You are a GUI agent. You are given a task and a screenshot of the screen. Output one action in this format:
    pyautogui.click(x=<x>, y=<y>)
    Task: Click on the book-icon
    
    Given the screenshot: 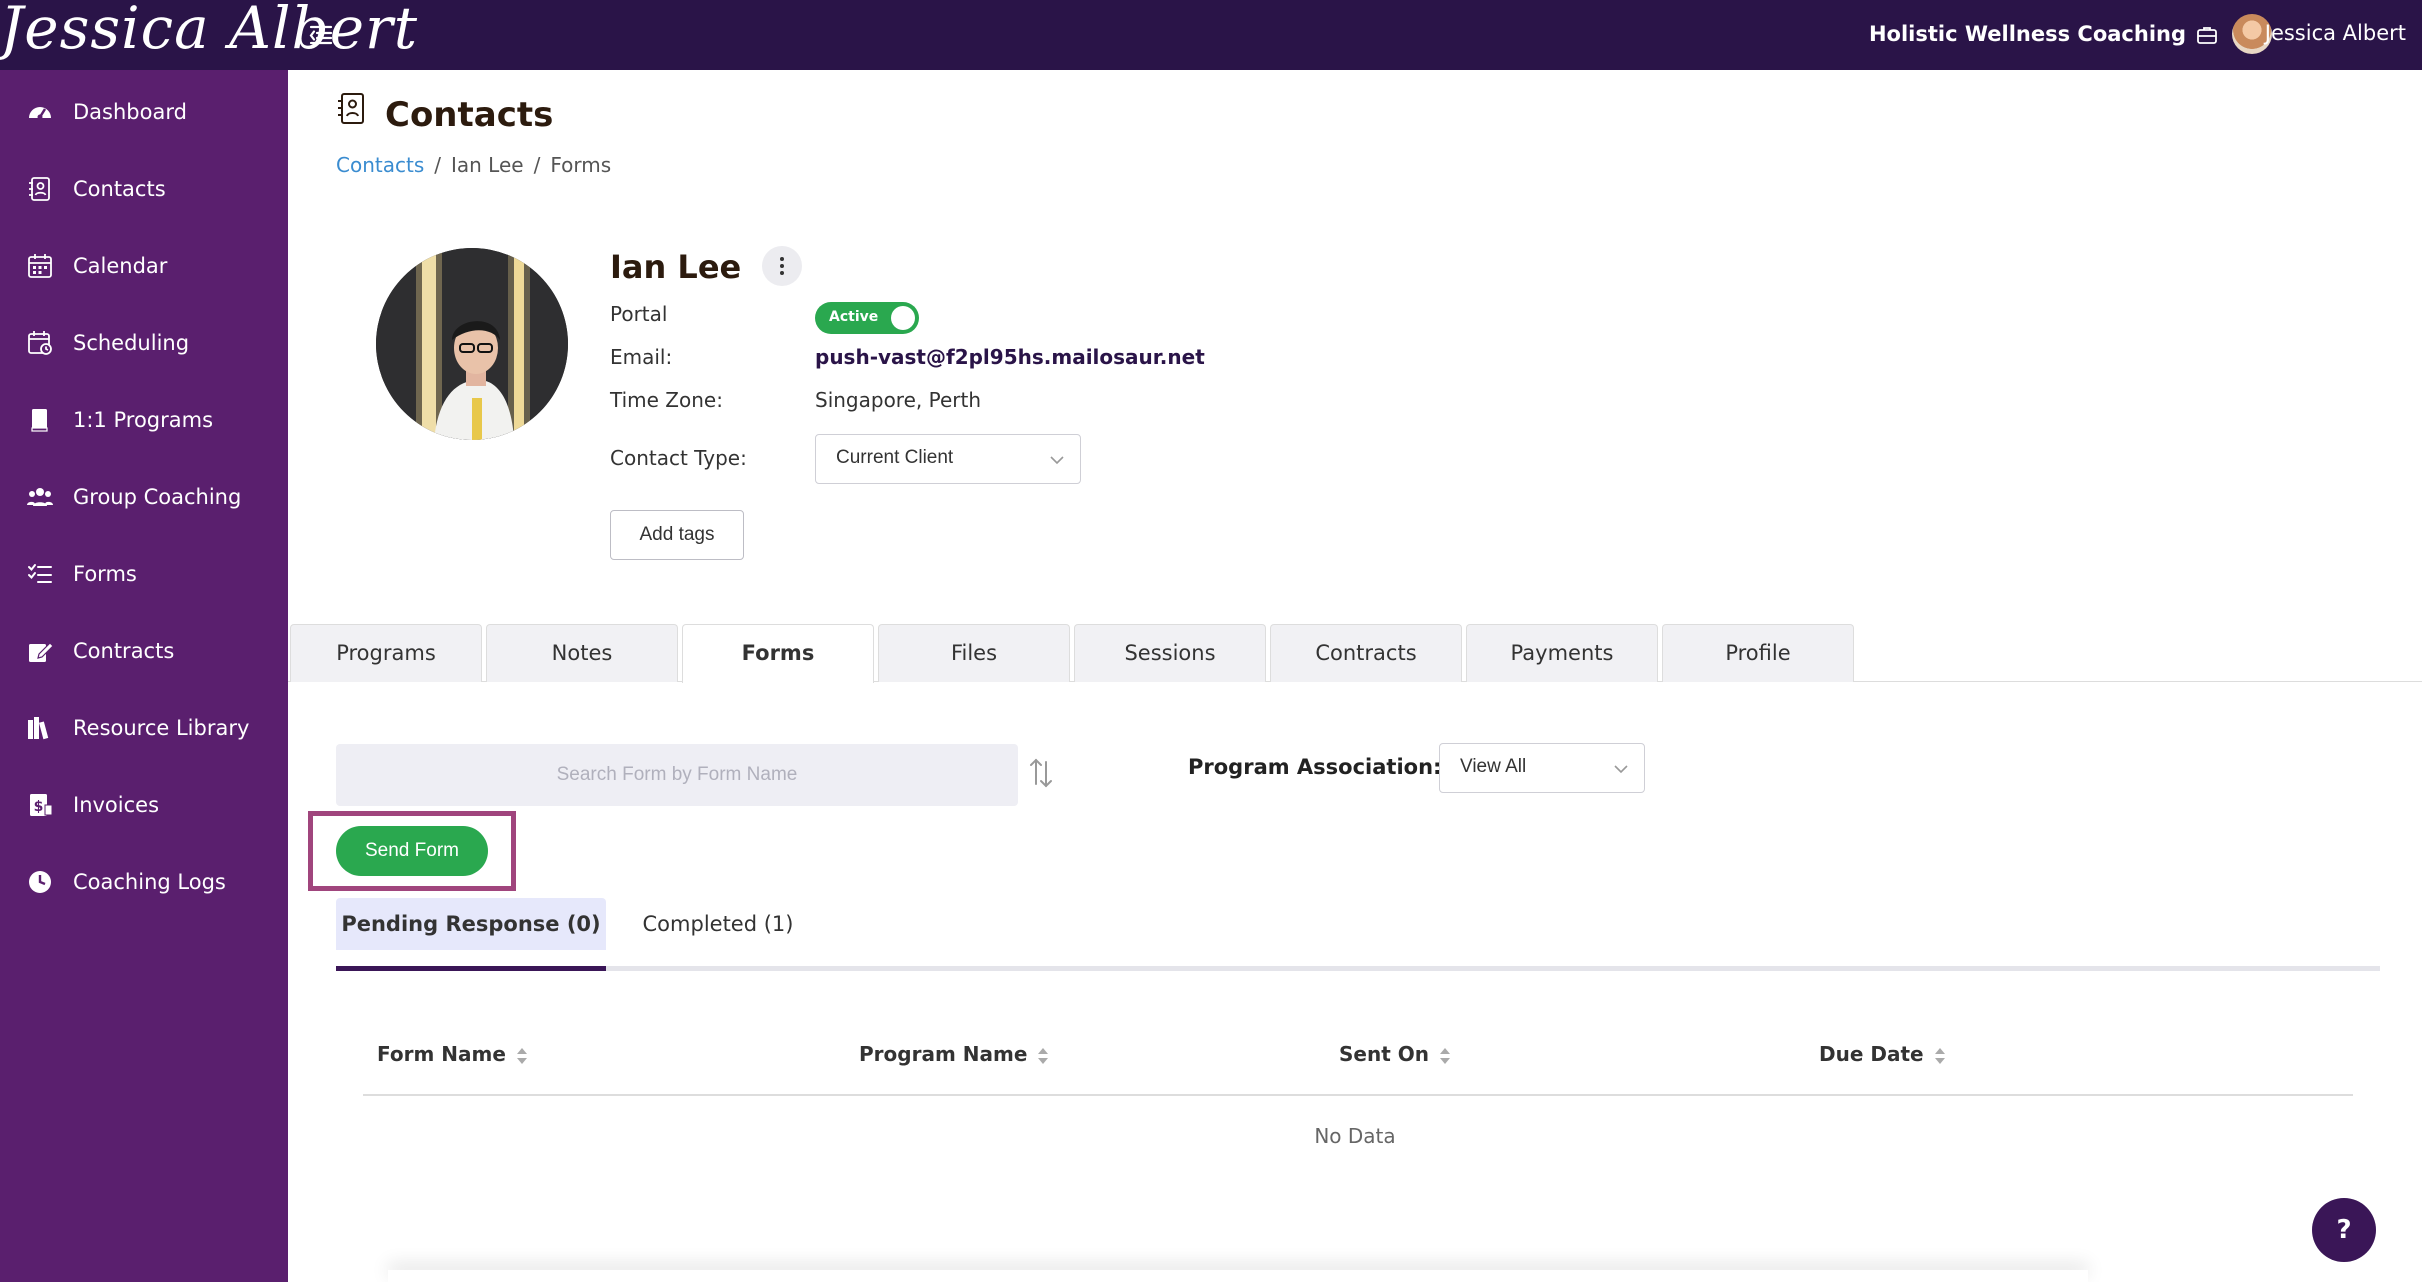 What is the action you would take?
    pyautogui.click(x=40, y=420)
    